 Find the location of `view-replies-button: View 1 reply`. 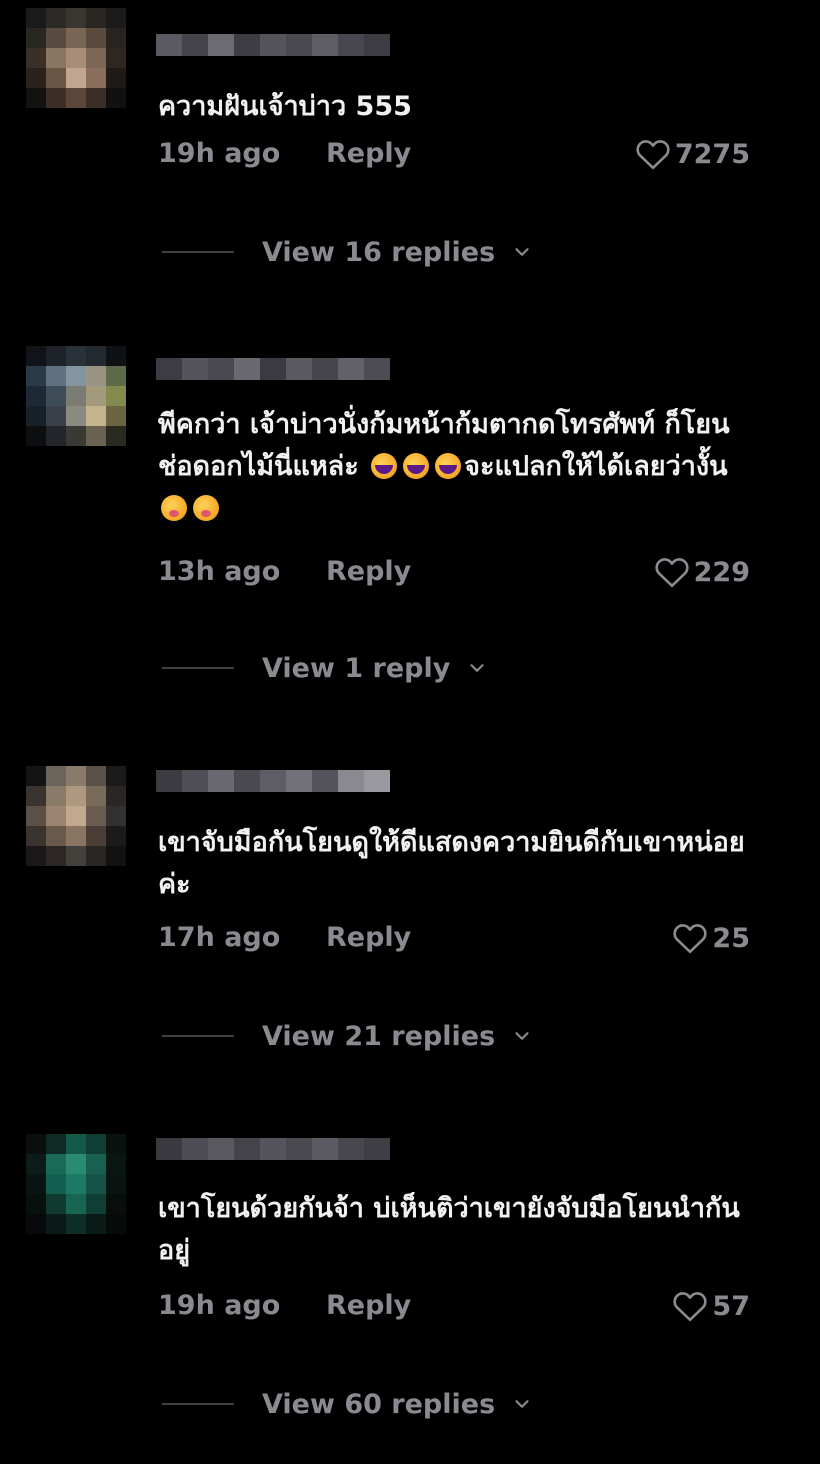

view-replies-button: View 1 reply is located at coordinates (325, 668).